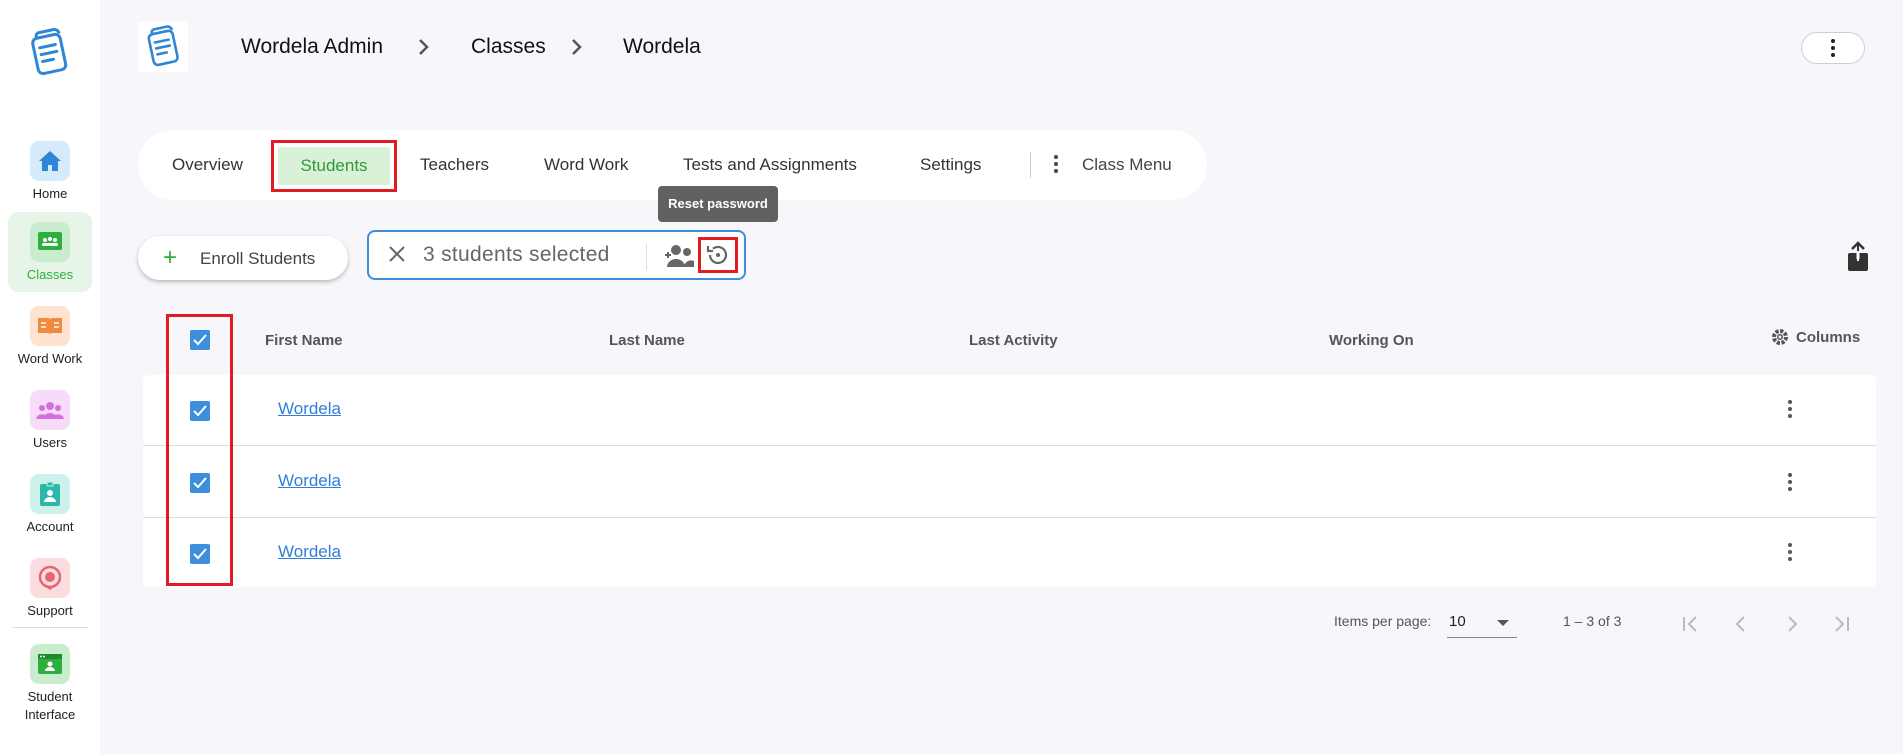 The height and width of the screenshot is (754, 1903). I want to click on checkbox-column-highlight, so click(199, 450).